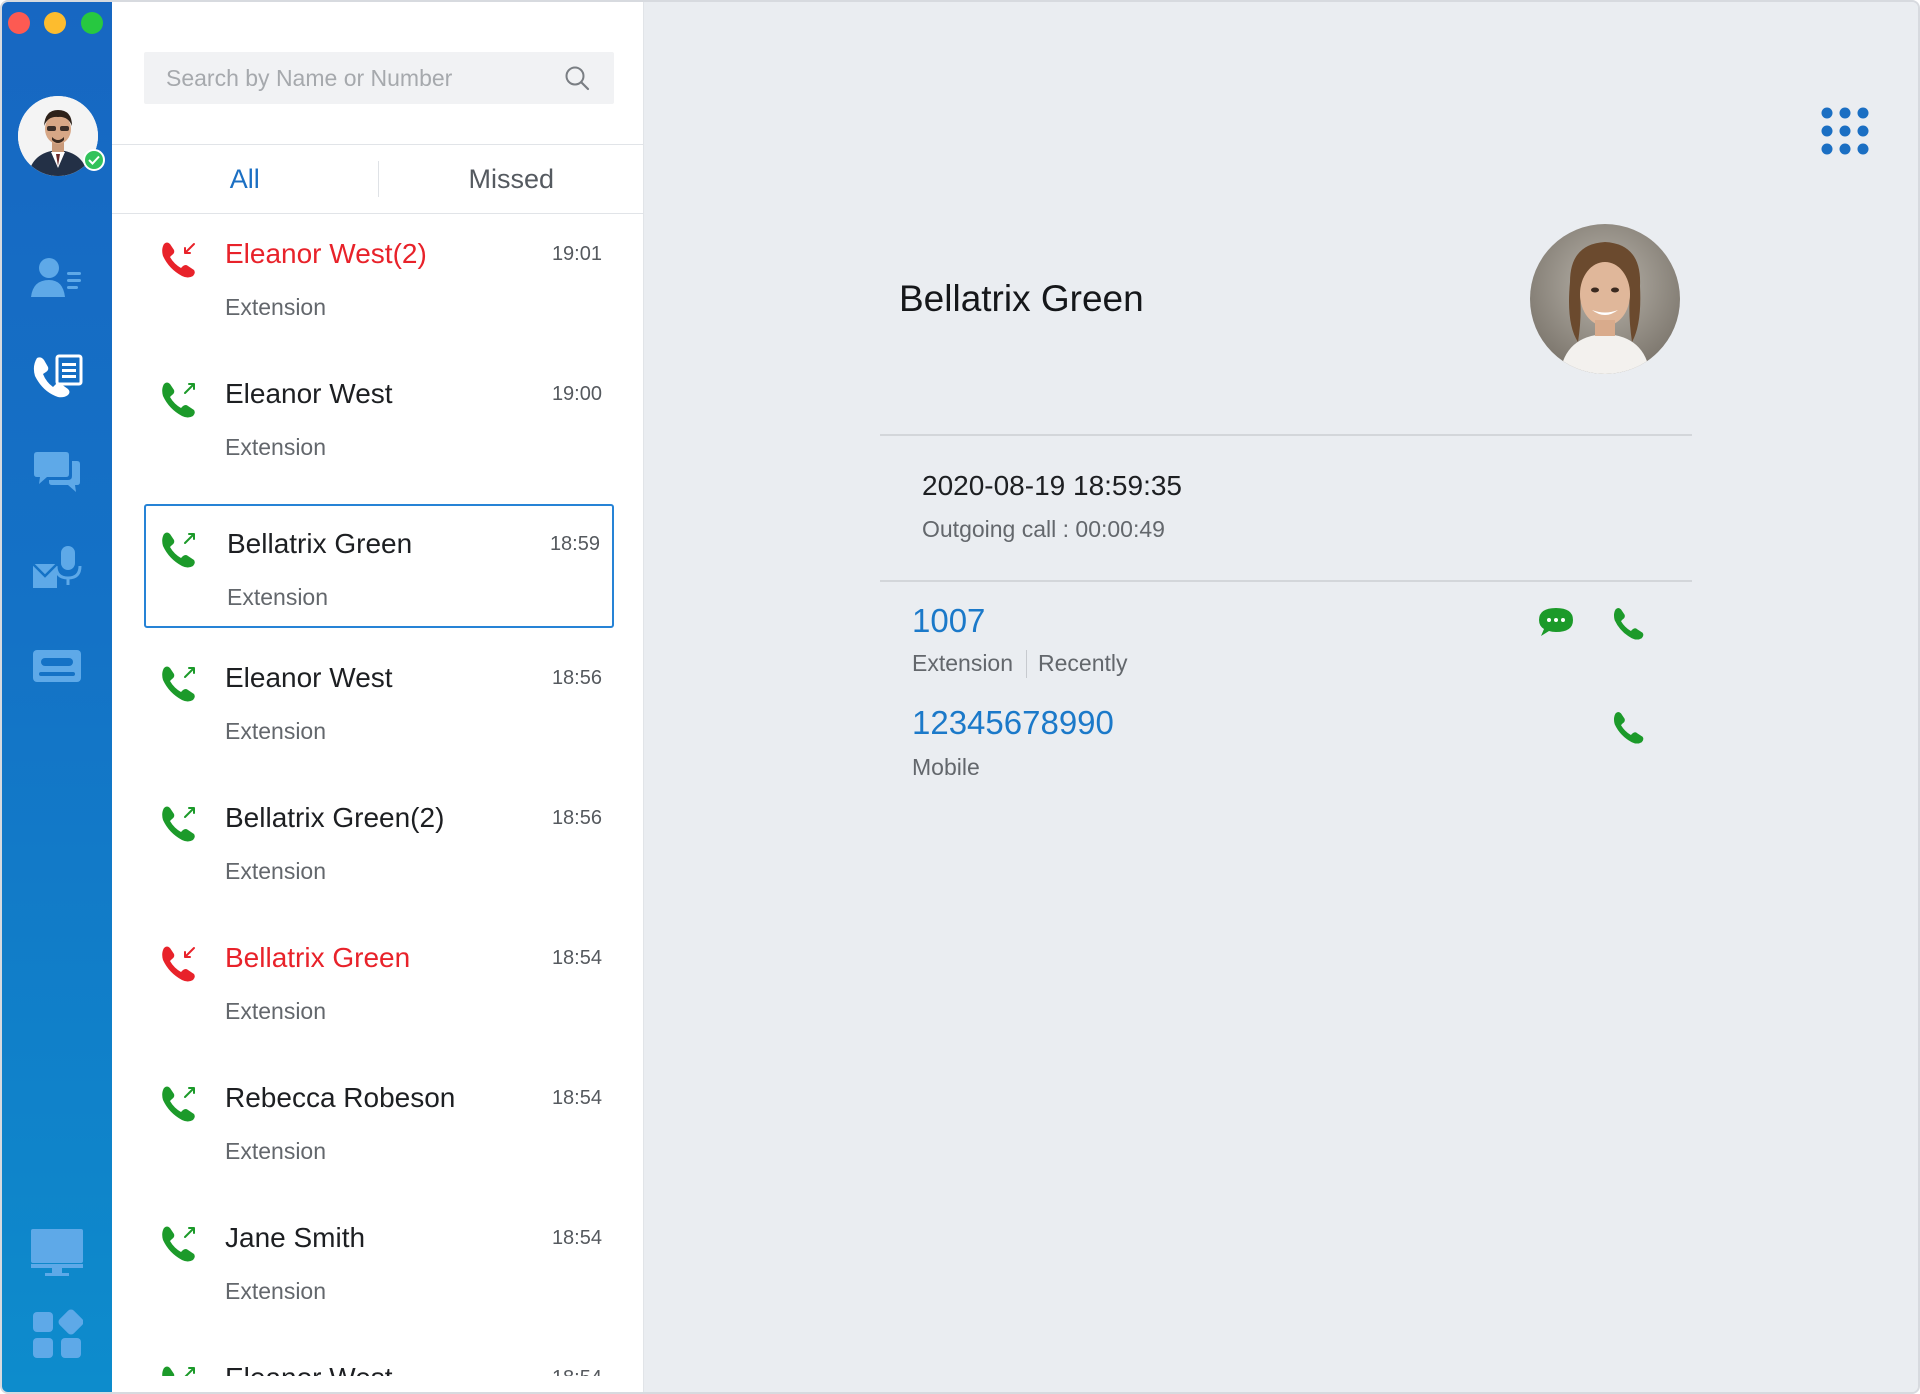 The width and height of the screenshot is (1920, 1394). I want to click on number-label: Extension, so click(963, 663).